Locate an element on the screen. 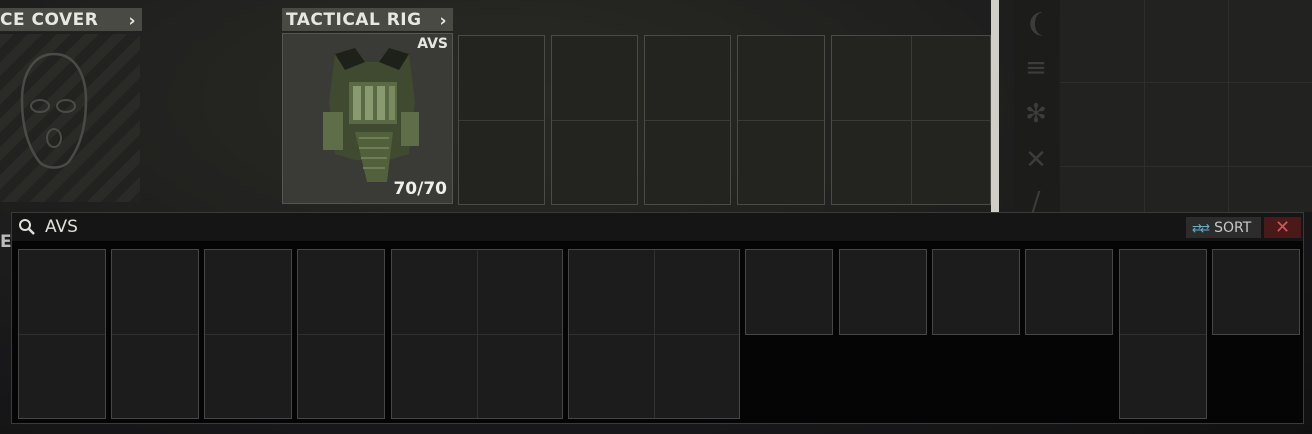 The height and width of the screenshot is (434, 1312). sort-button: ⇄⇄ SORT is located at coordinates (1223, 227).